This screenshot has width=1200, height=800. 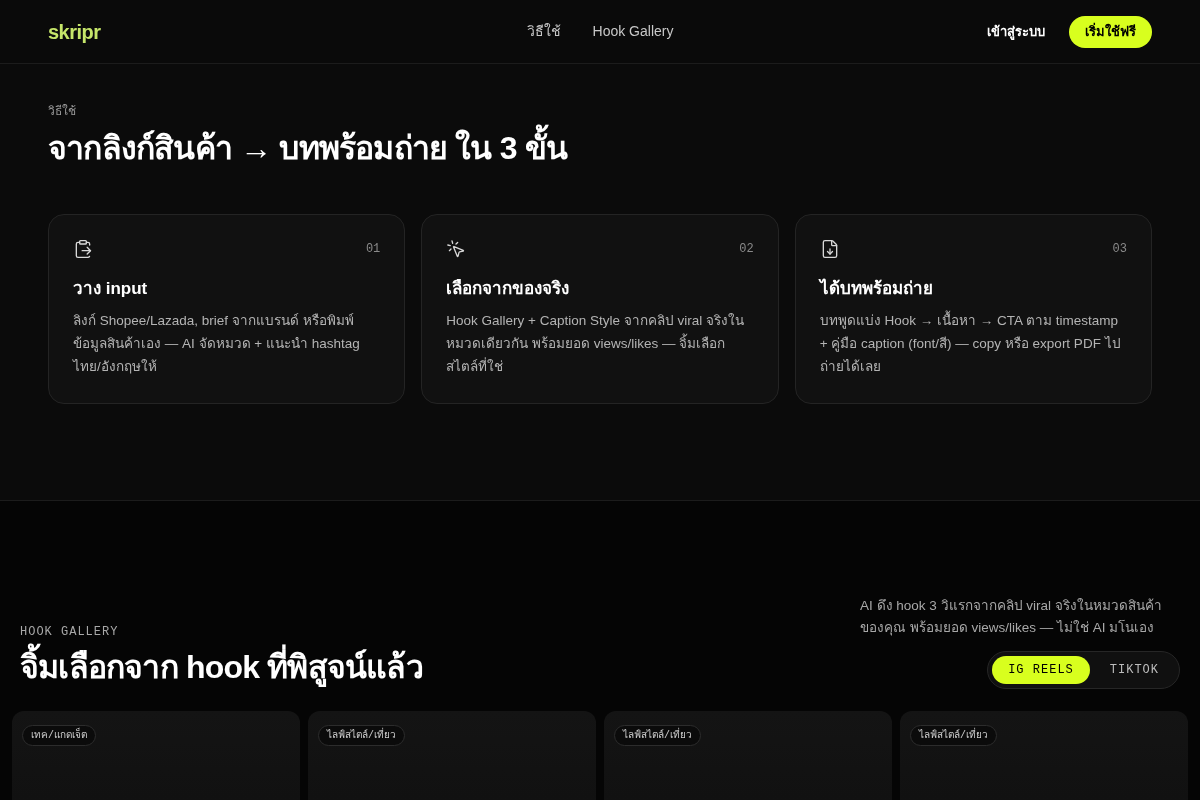 I want to click on start-free-button: เริ่มใช้ฟรี, so click(x=1110, y=31).